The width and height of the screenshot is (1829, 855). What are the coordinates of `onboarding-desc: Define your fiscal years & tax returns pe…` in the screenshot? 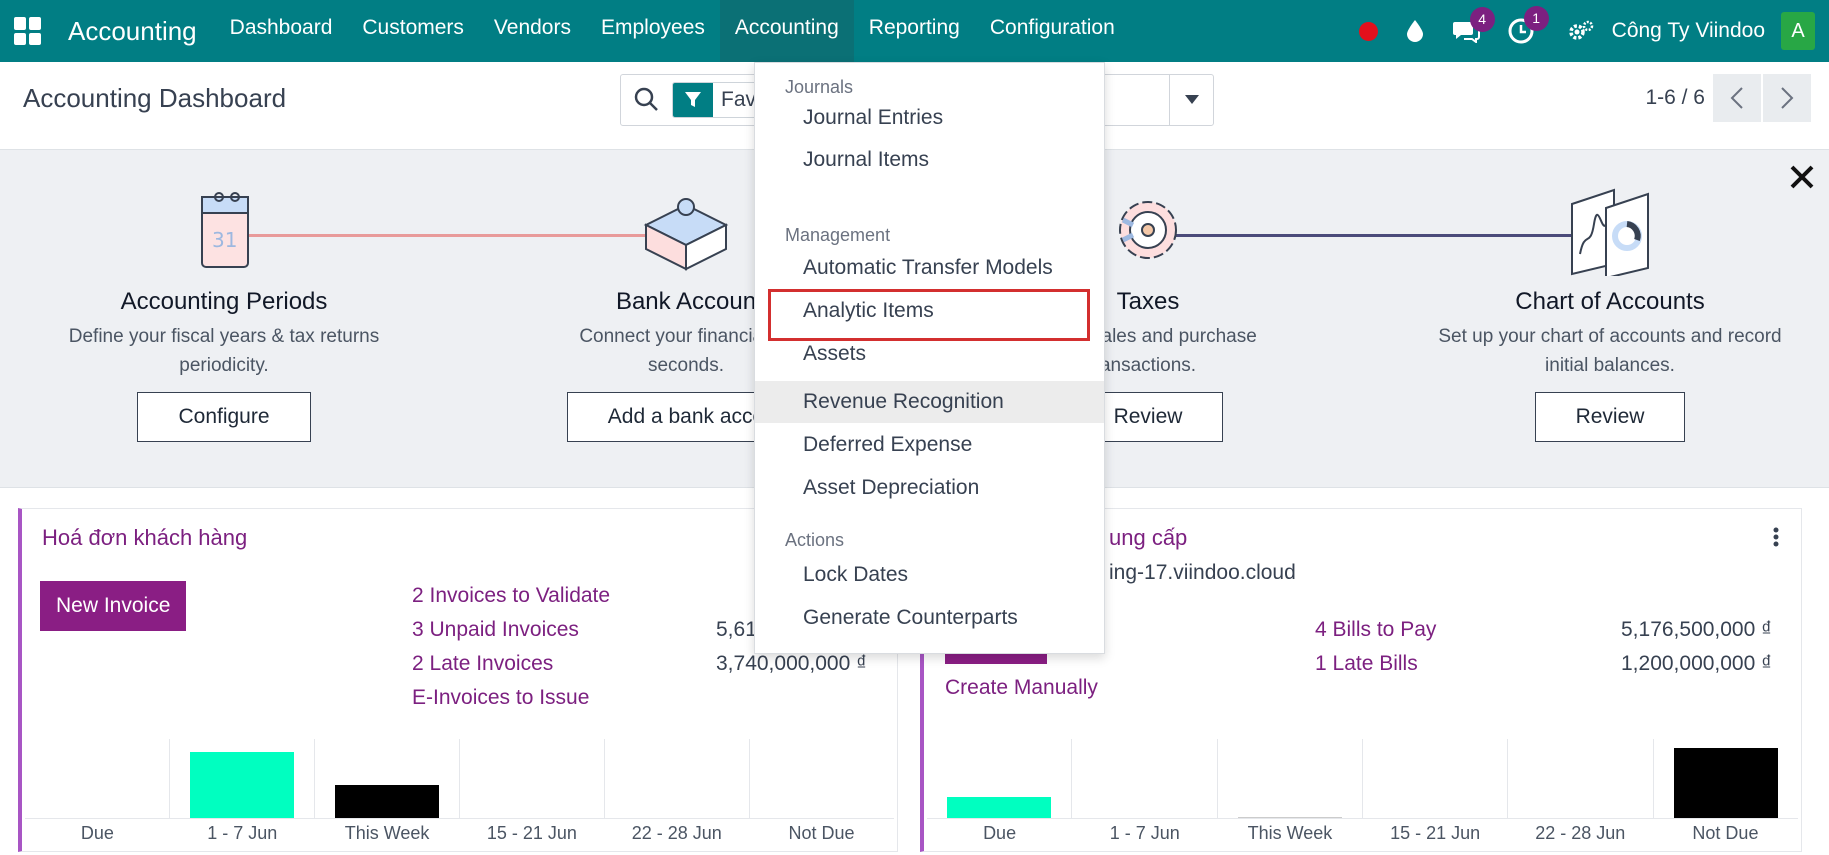 It's located at (224, 351).